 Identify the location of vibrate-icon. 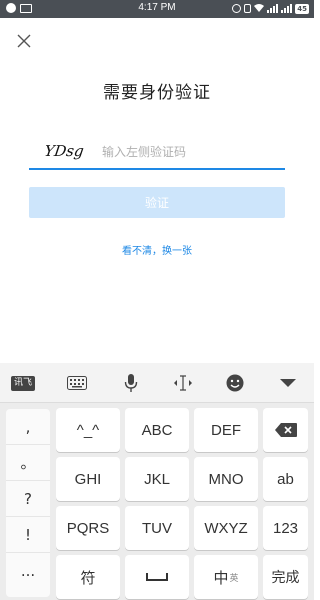
(248, 8).